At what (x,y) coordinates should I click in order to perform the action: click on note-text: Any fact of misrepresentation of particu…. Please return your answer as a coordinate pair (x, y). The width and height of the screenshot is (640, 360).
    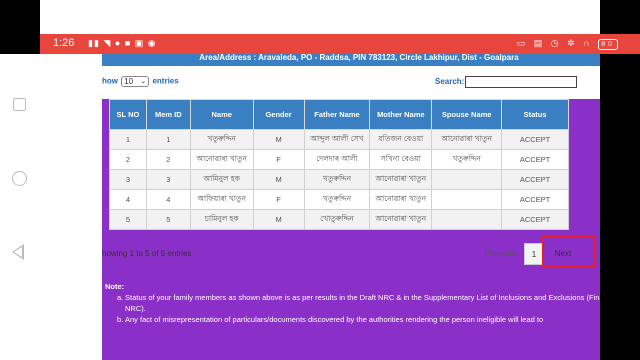
    Looking at the image, I should click on (334, 319).